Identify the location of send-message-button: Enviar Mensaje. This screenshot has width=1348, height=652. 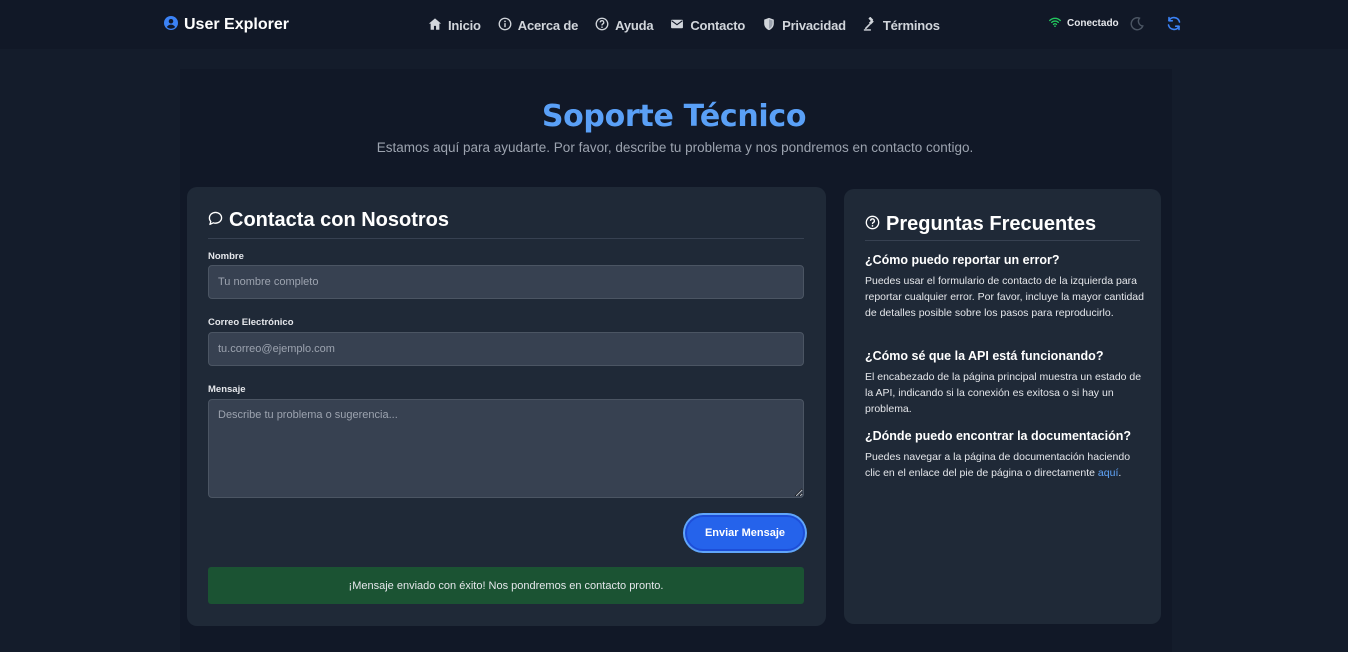
(745, 533).